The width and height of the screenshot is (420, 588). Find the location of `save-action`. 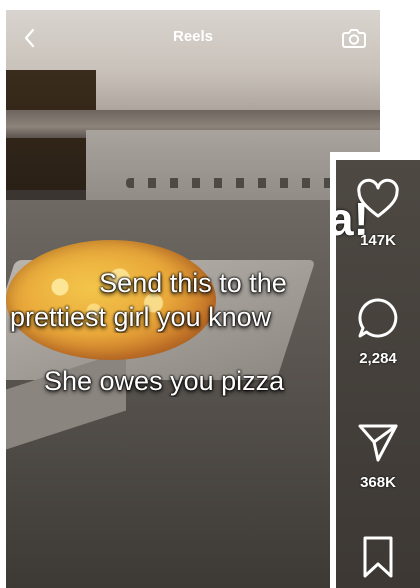

save-action is located at coordinates (378, 556).